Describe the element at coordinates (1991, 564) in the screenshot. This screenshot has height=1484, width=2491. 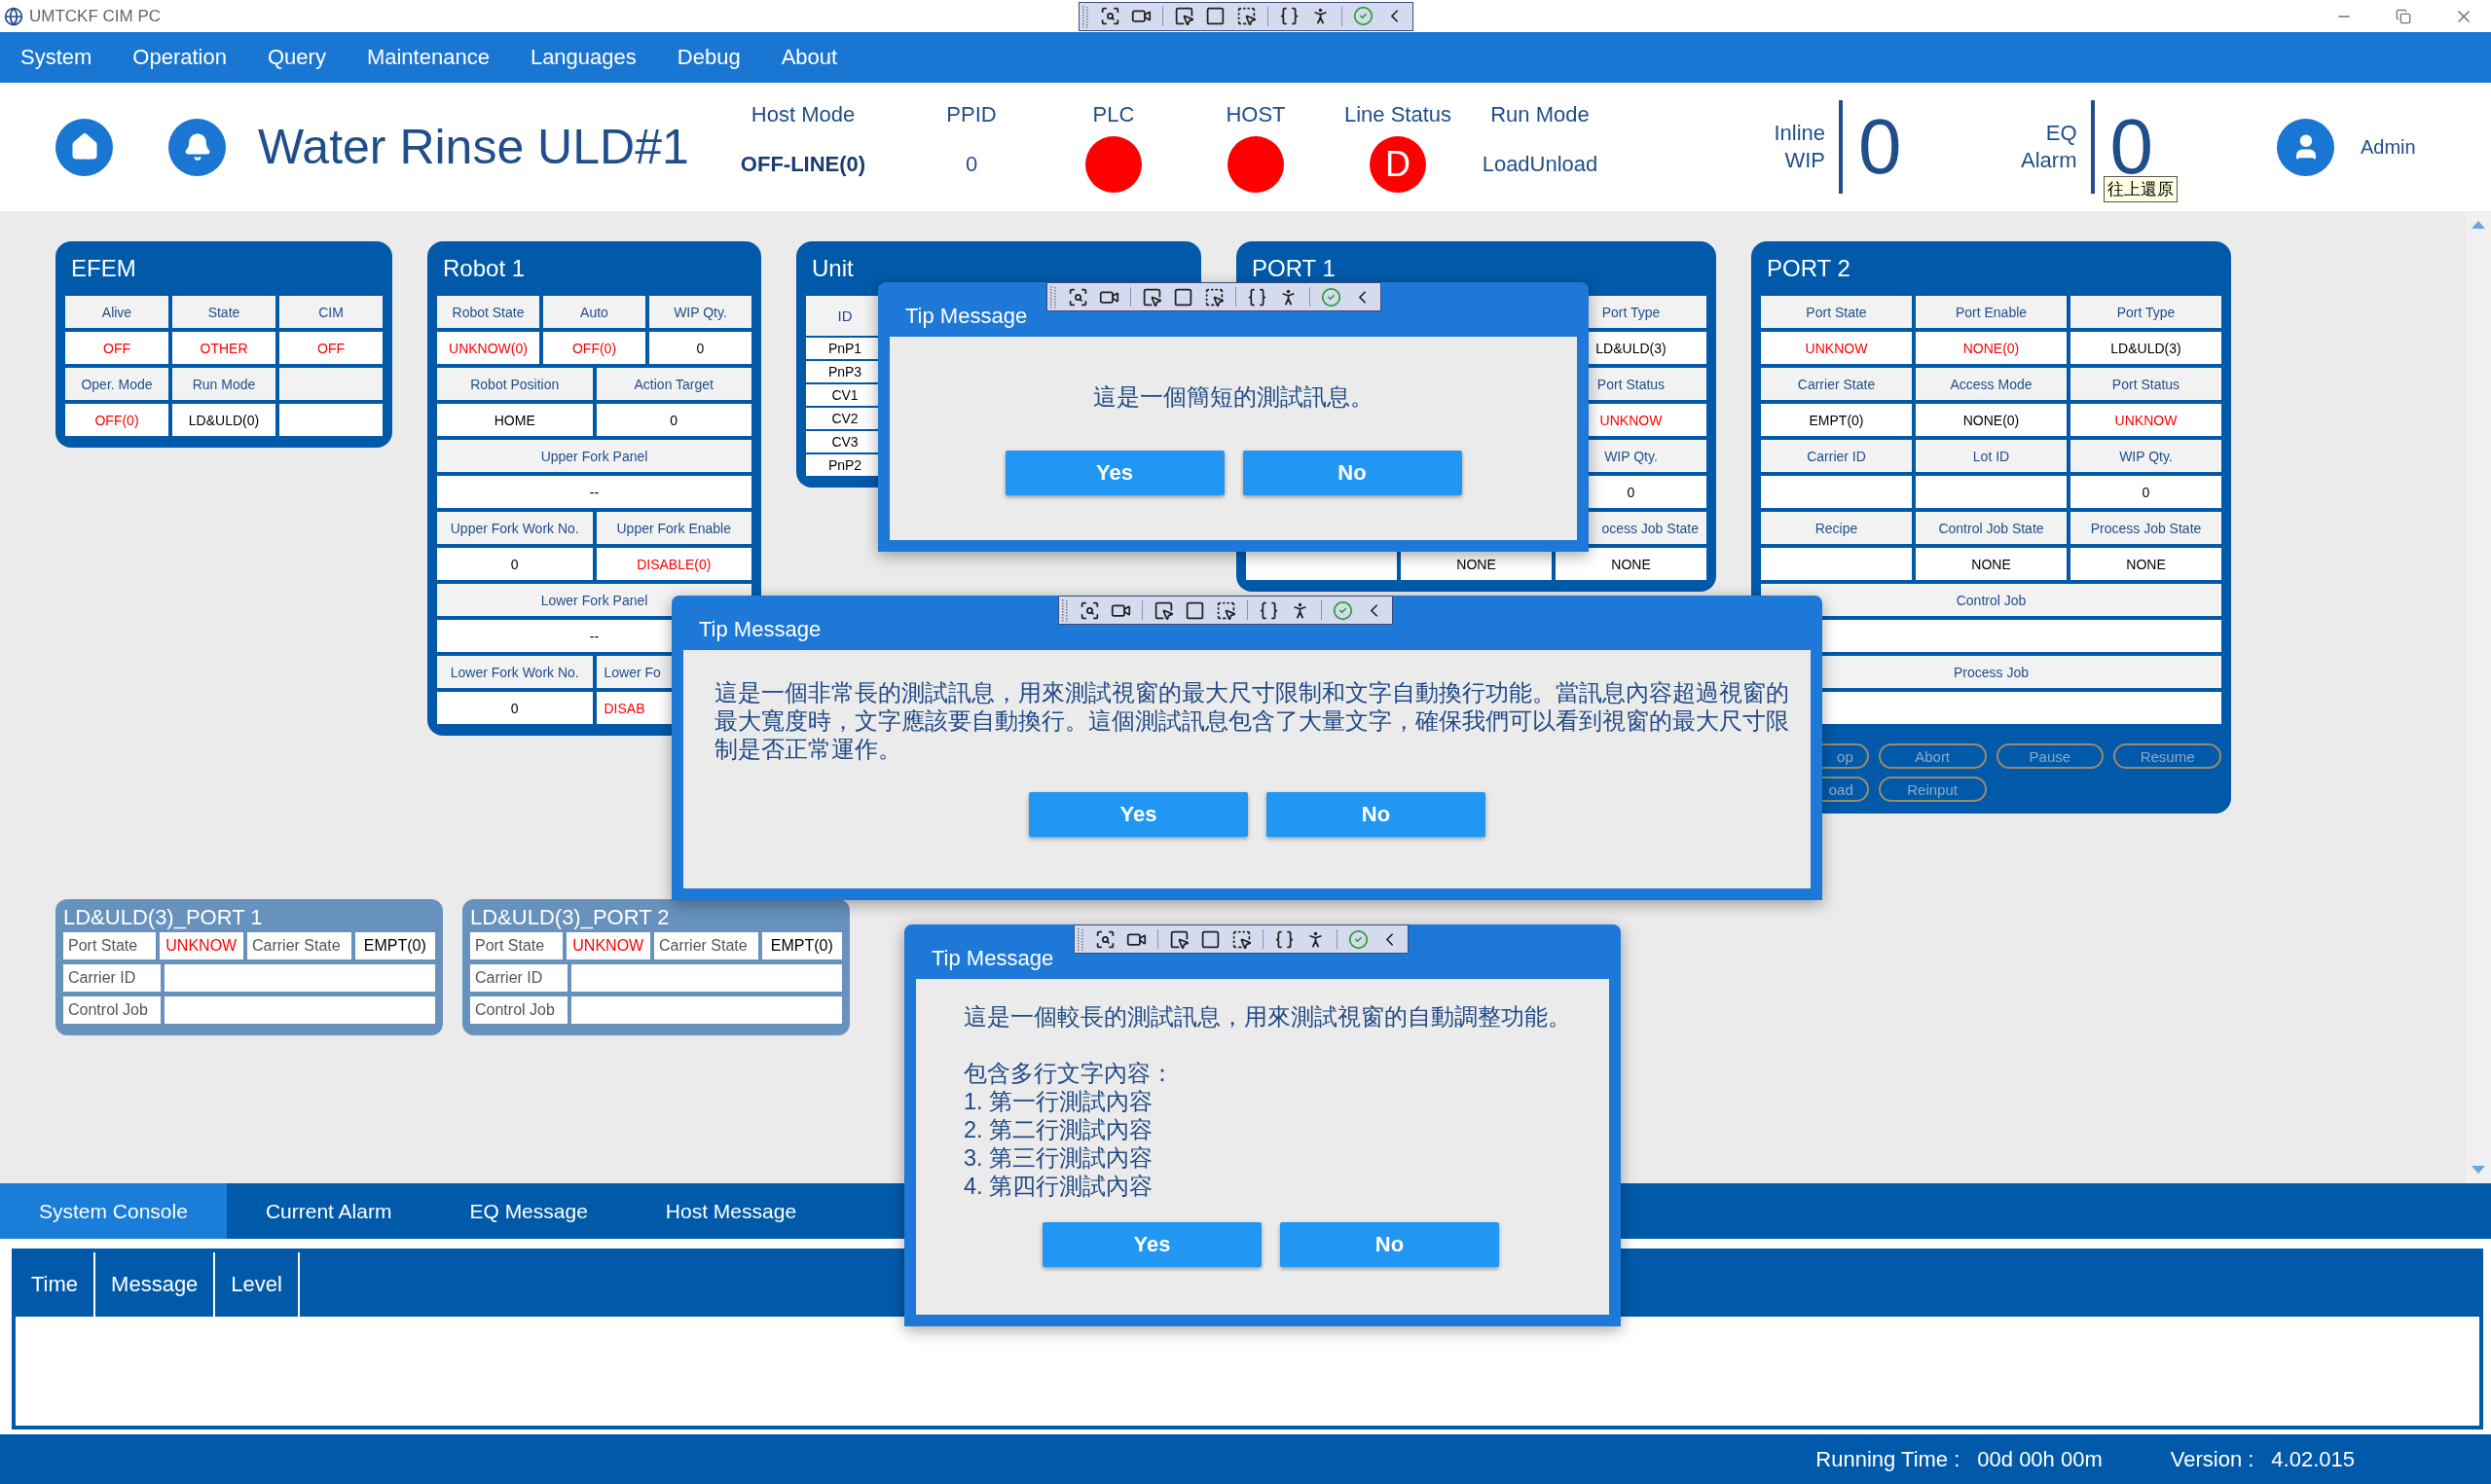
I see `value-cell: NONE` at that location.